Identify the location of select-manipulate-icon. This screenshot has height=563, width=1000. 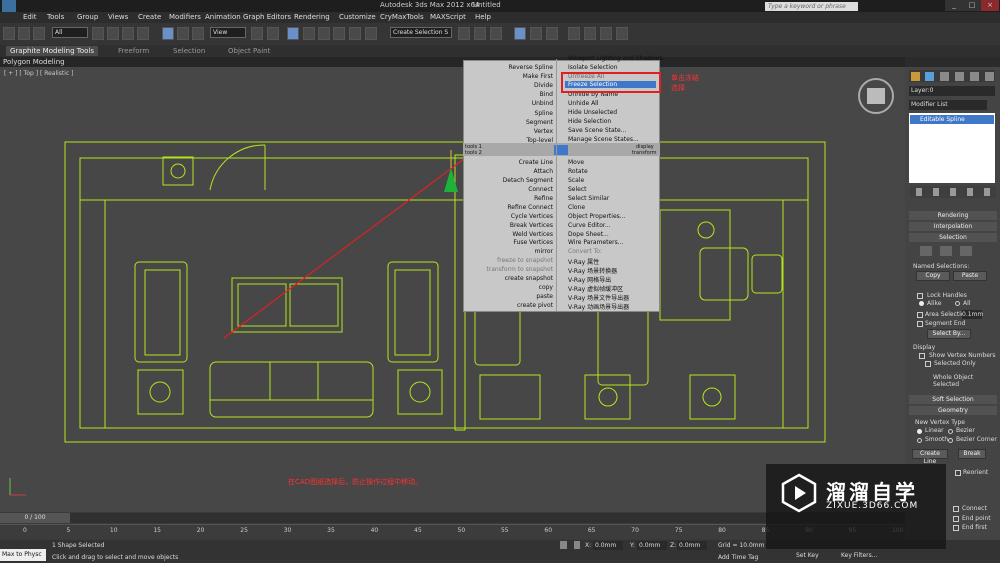
(273, 33).